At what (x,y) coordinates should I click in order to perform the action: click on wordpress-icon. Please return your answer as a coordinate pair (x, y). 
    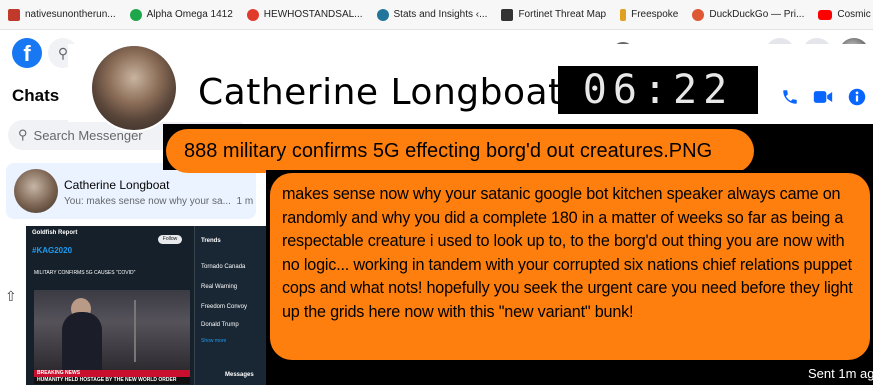
    Looking at the image, I should click on (382, 14).